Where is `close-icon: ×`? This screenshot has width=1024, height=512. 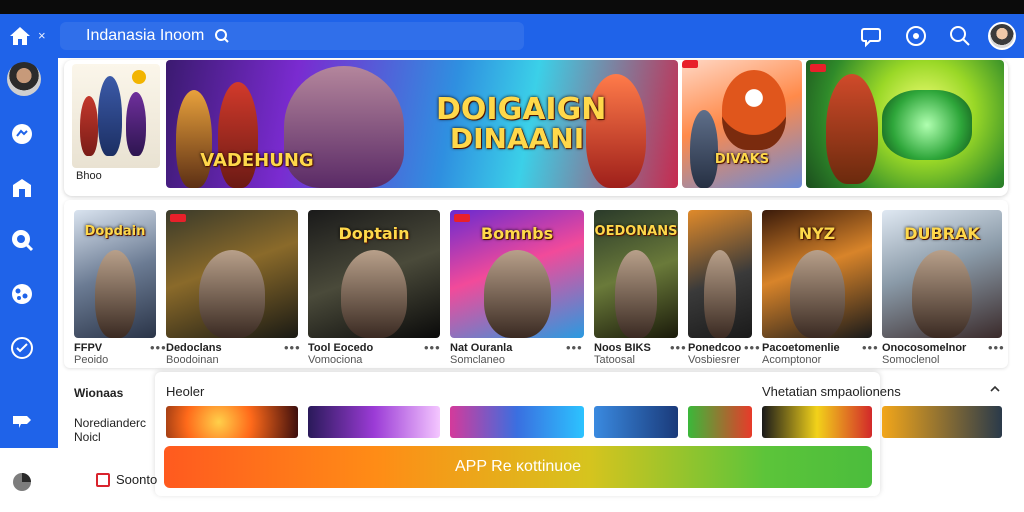
close-icon: × is located at coordinates (42, 35).